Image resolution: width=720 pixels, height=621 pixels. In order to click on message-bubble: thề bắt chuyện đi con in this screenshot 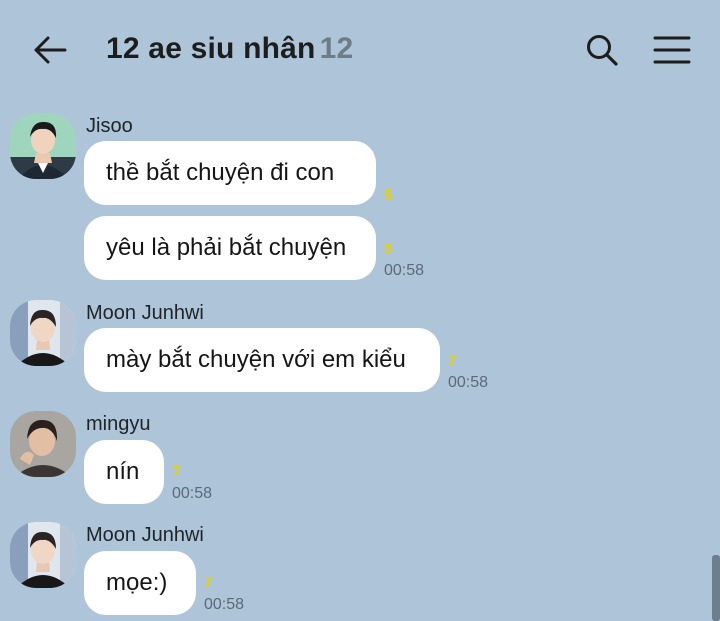, I will do `click(230, 173)`.